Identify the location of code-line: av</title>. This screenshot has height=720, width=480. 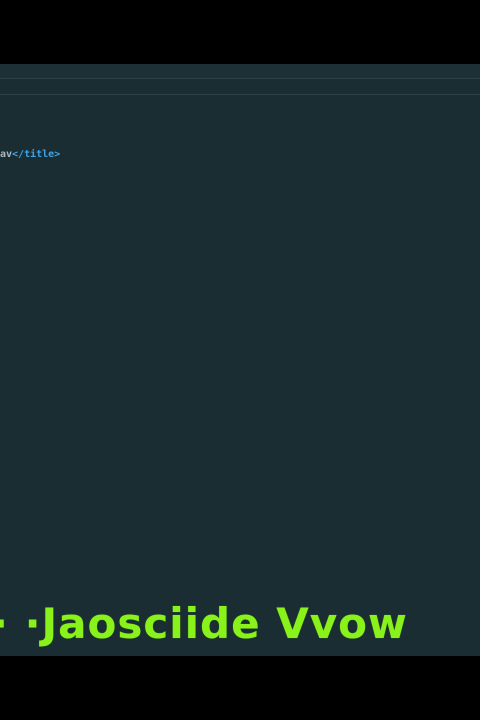
(30, 155).